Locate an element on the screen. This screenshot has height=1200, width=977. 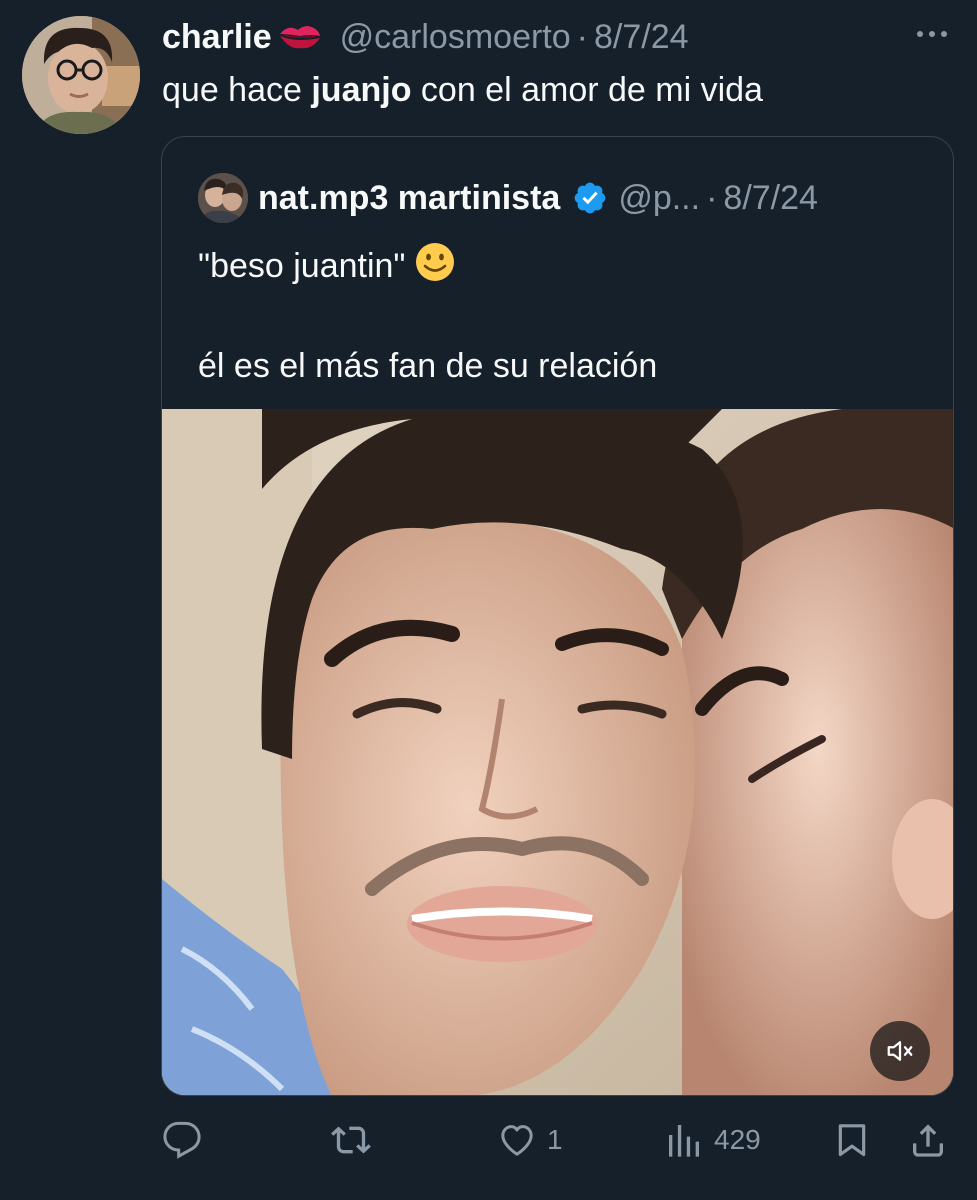
bookmark-button is located at coordinates (852, 1140).